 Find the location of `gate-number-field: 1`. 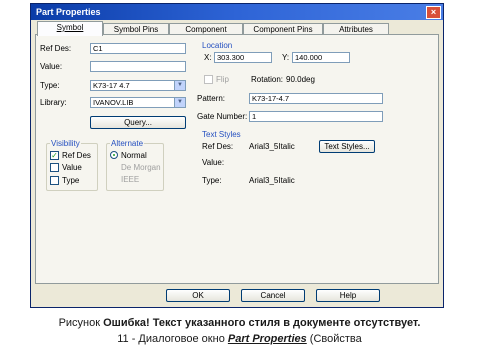

gate-number-field: 1 is located at coordinates (316, 116).